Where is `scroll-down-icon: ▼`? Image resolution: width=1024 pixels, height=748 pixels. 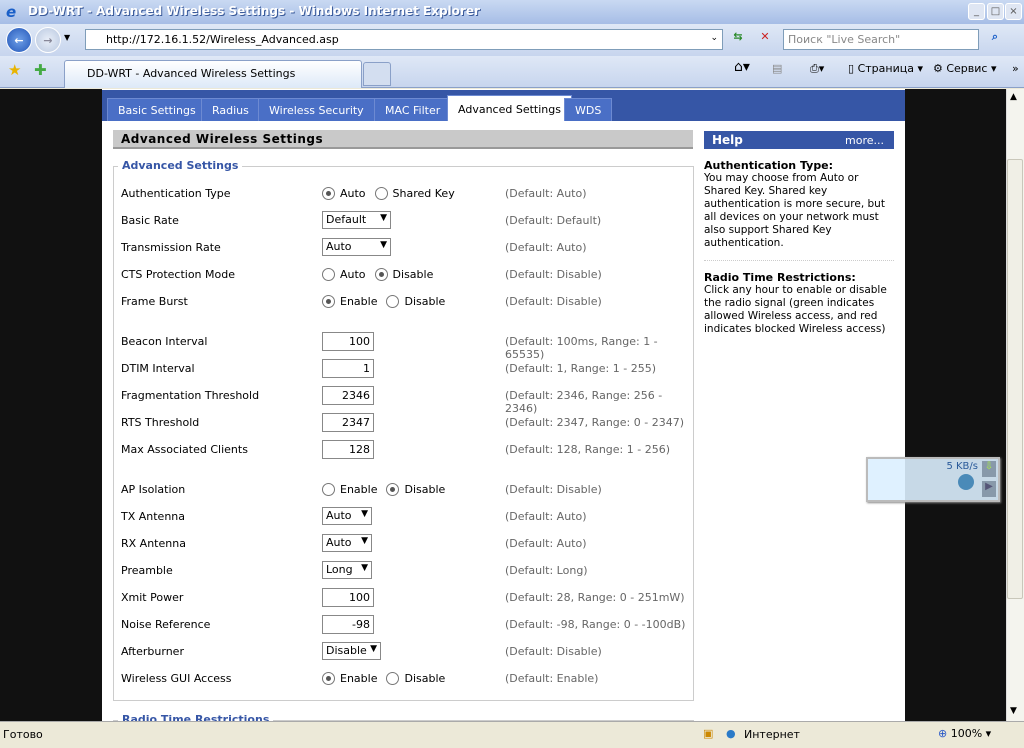 scroll-down-icon: ▼ is located at coordinates (1013, 711).